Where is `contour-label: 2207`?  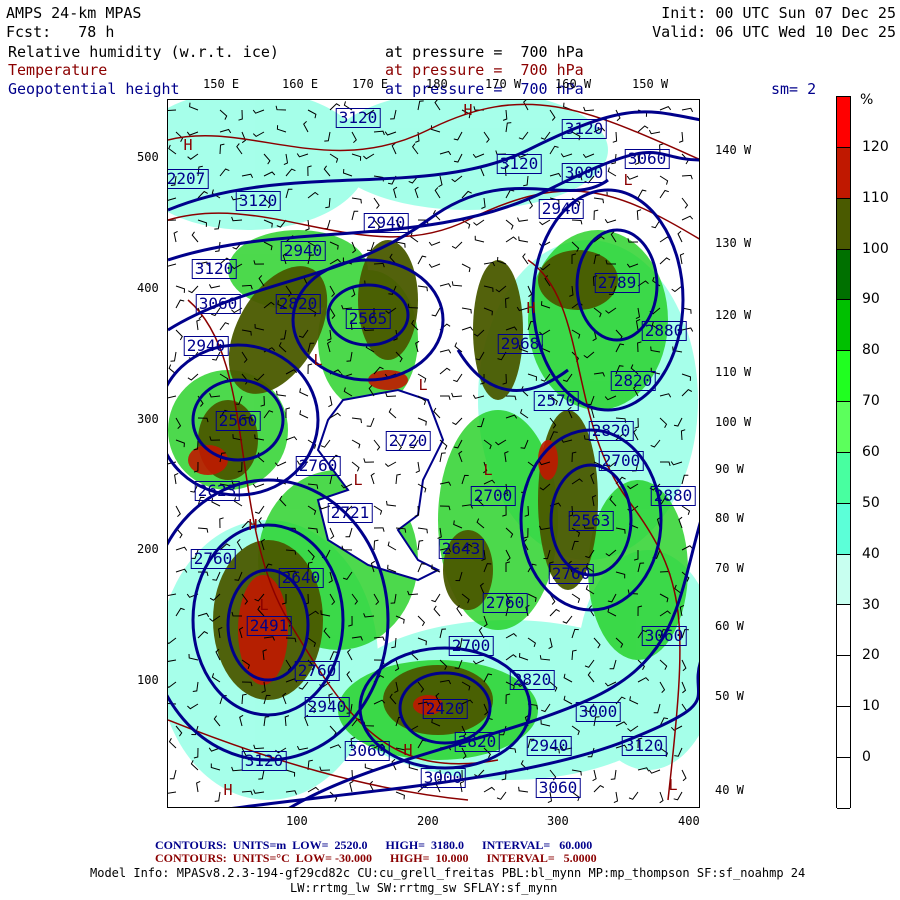 contour-label: 2207 is located at coordinates (188, 179).